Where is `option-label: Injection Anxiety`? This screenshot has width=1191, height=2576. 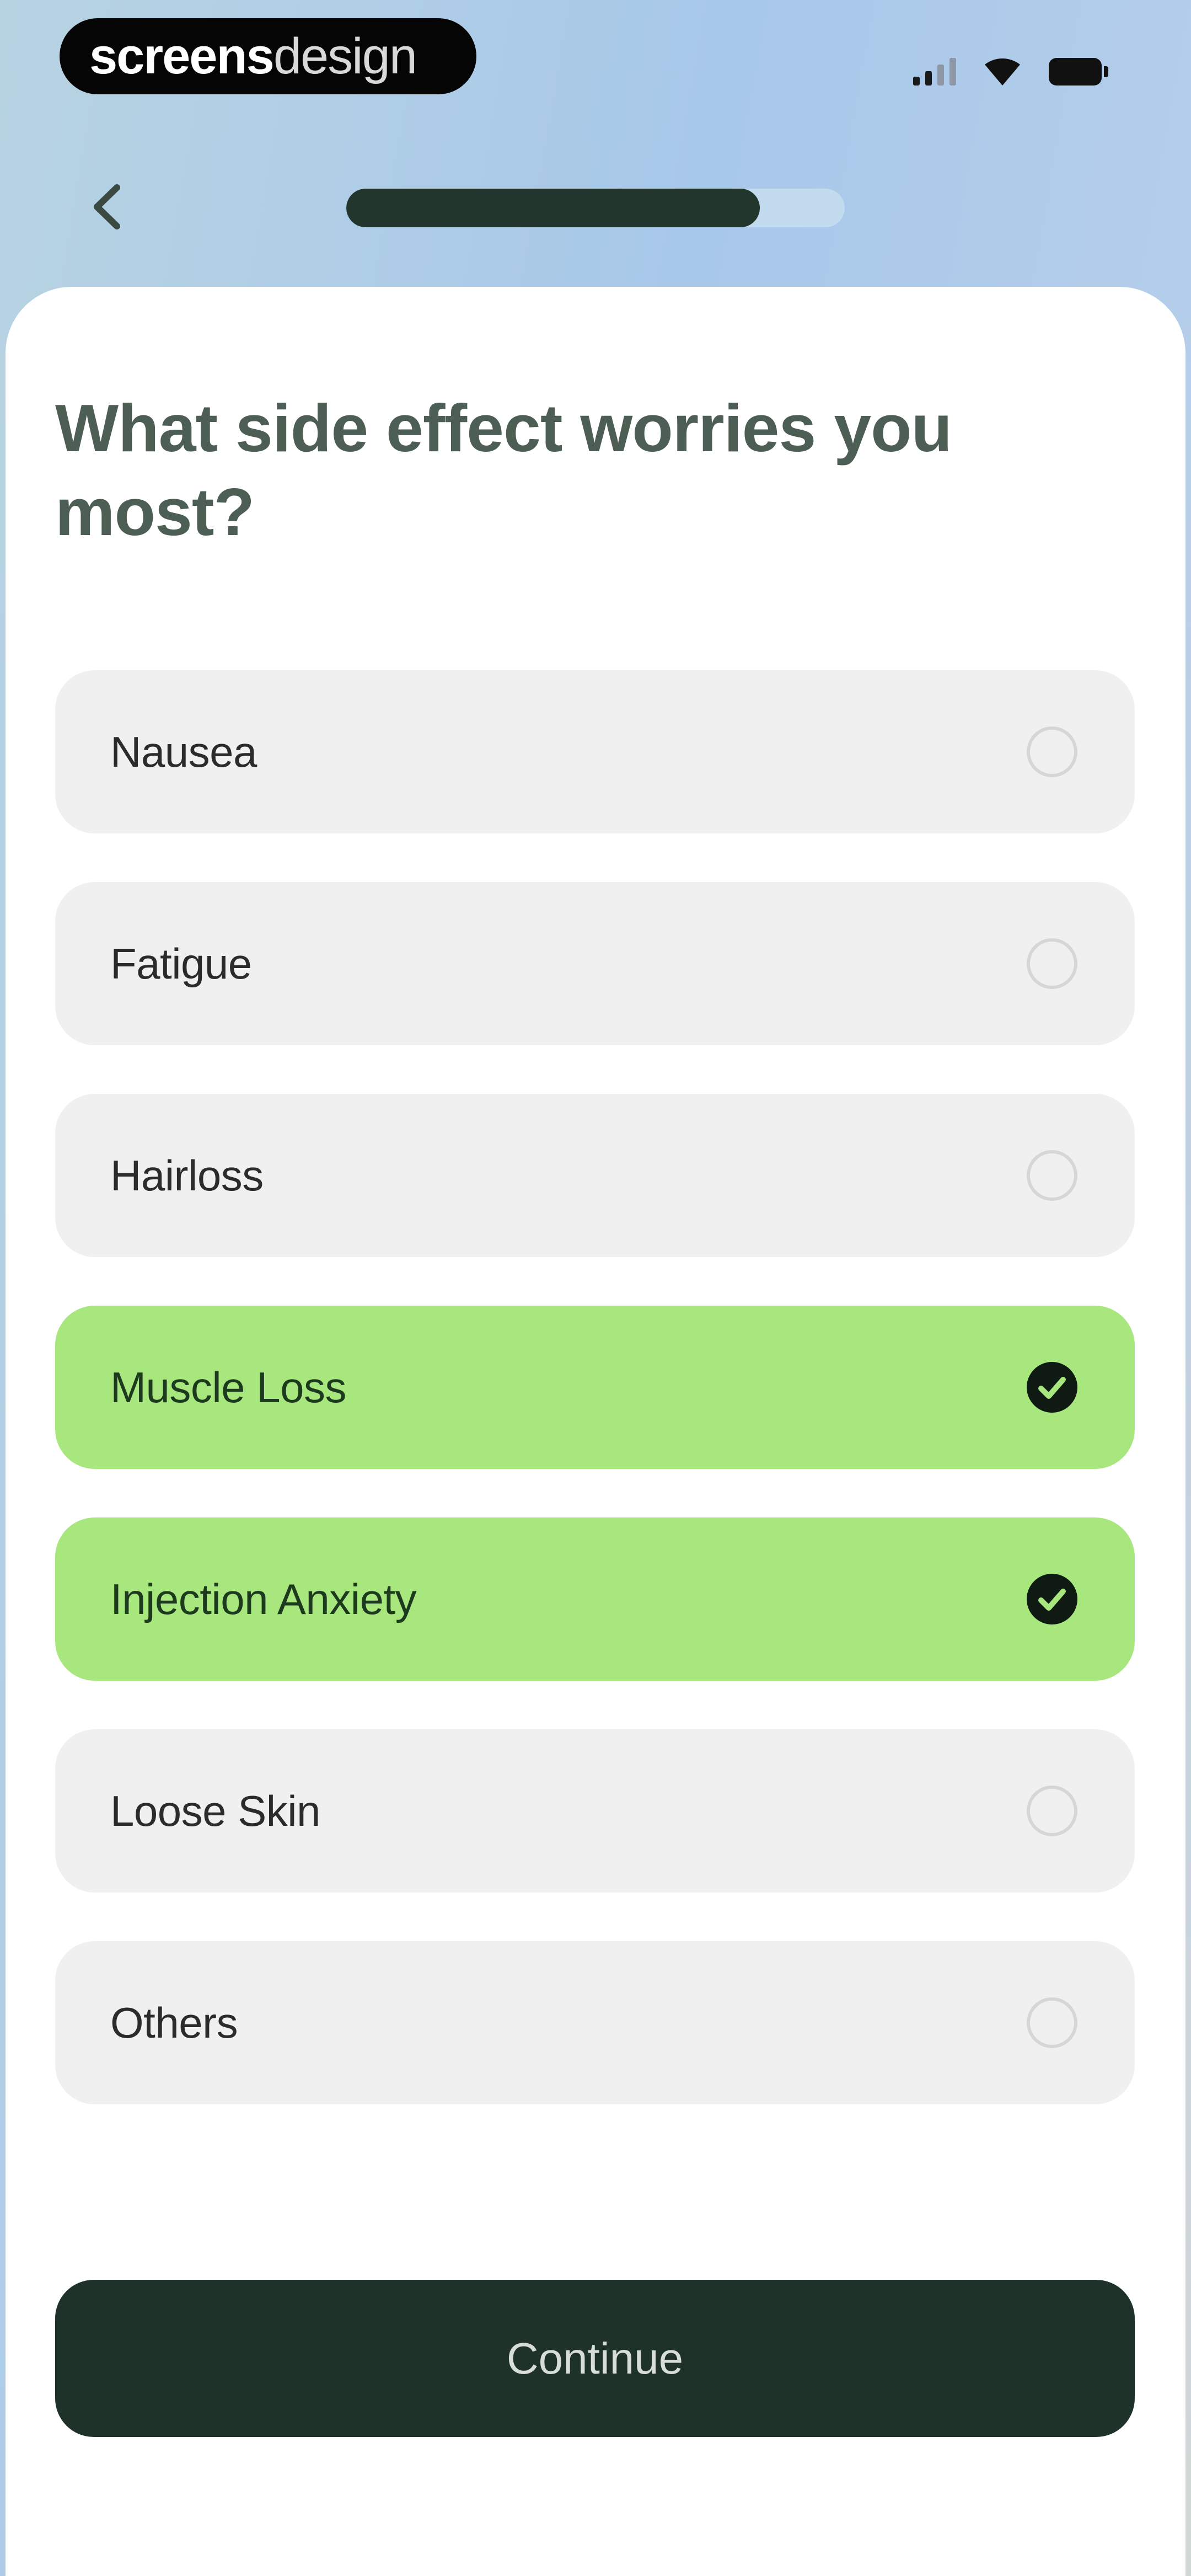 option-label: Injection Anxiety is located at coordinates (263, 1598).